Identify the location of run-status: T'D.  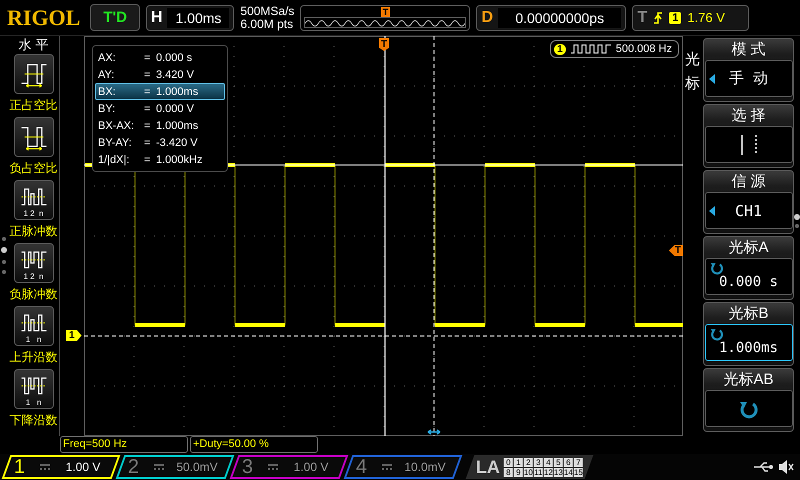
(115, 17).